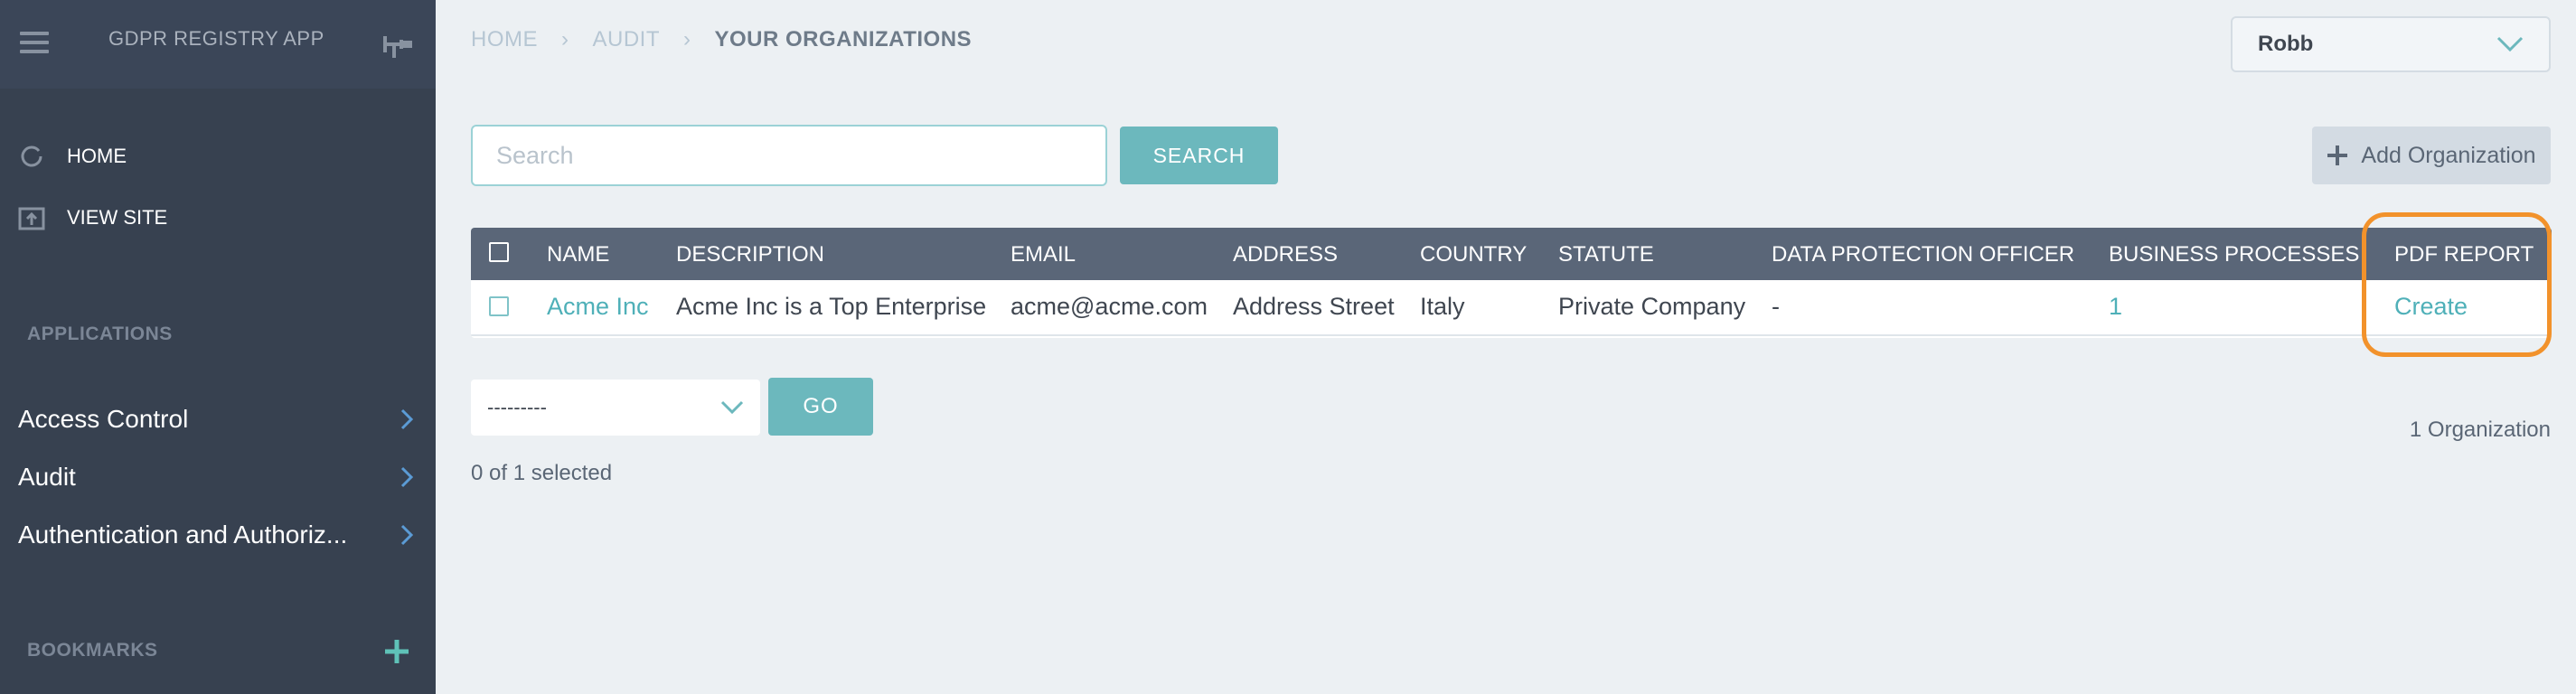  What do you see at coordinates (2449, 155) in the screenshot?
I see `add-organization-label: Add Organization` at bounding box center [2449, 155].